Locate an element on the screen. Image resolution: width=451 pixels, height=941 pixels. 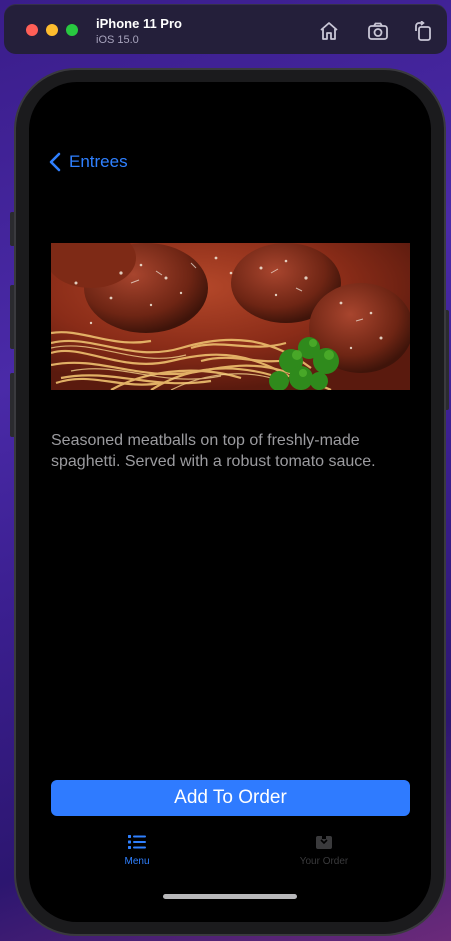
order-tray-icon is located at coordinates (324, 842).